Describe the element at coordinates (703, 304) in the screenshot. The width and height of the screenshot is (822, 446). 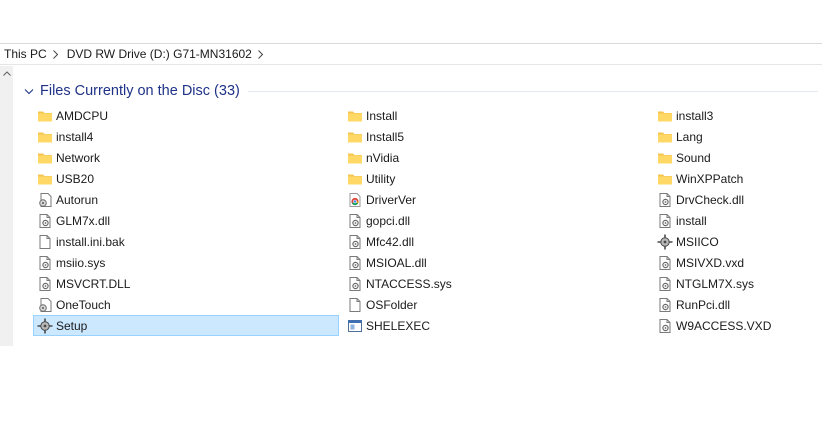
I see `file-item-label: RunPci.dll` at that location.